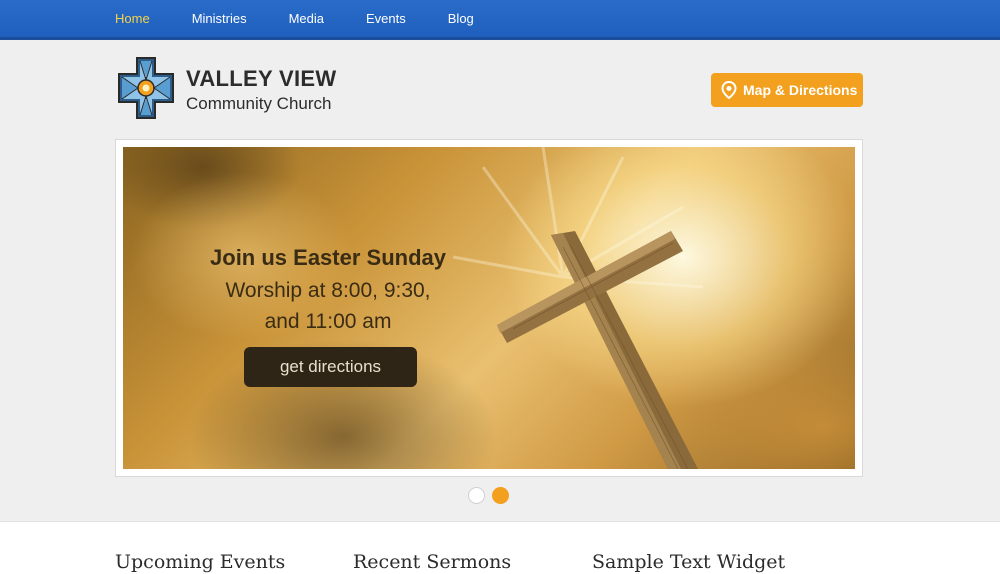  Describe the element at coordinates (689, 562) in the screenshot. I see `widget-title-sample-text: Sample Text Widget` at that location.